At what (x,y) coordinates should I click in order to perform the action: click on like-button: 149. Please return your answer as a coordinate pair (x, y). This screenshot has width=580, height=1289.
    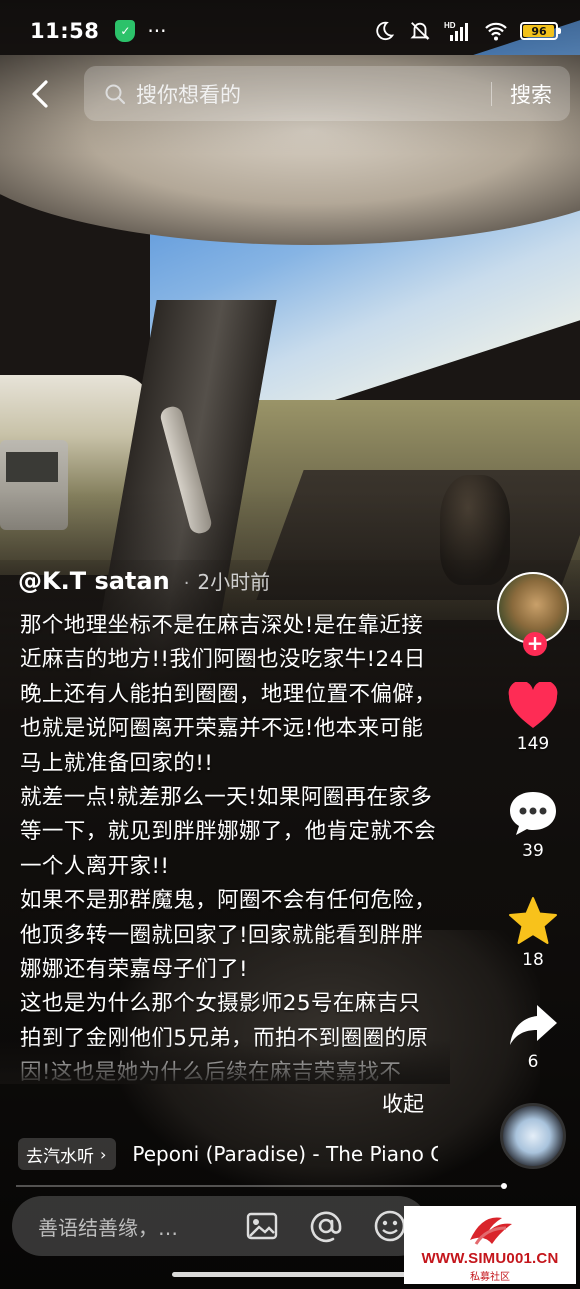
    Looking at the image, I should click on (533, 718).